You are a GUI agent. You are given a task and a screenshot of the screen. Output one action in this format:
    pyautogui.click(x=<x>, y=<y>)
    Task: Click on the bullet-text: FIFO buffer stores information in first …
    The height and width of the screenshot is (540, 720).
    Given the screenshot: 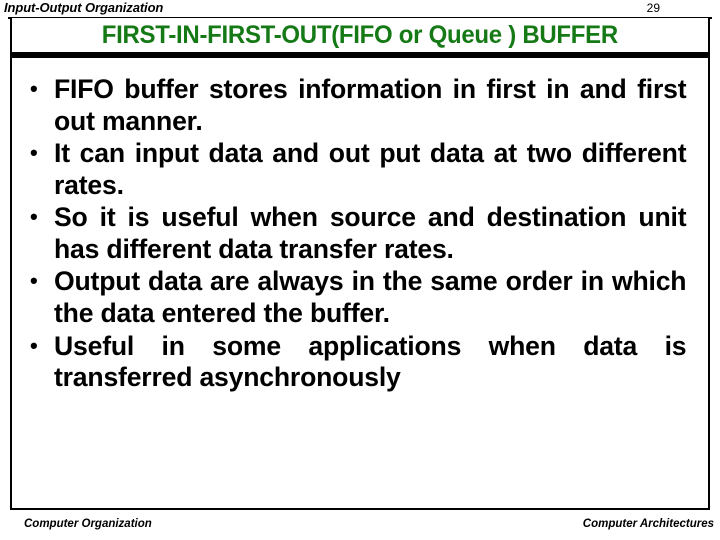 What is the action you would take?
    pyautogui.click(x=370, y=105)
    